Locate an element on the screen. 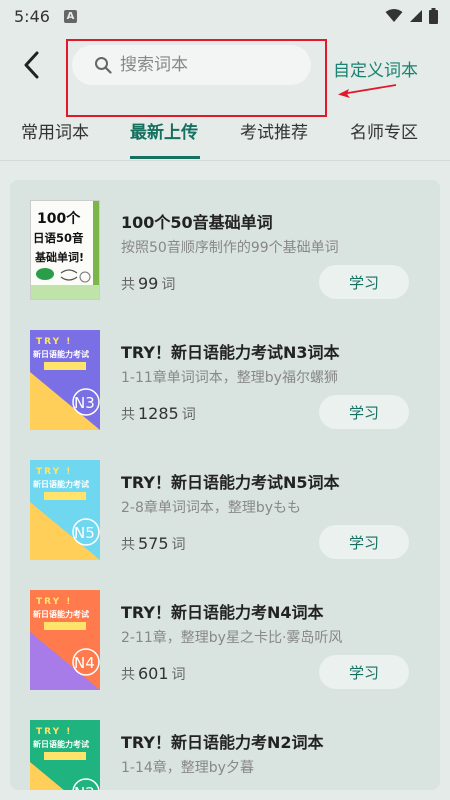  wordbook-title: TRY！新日语能力考N4词本 is located at coordinates (222, 612).